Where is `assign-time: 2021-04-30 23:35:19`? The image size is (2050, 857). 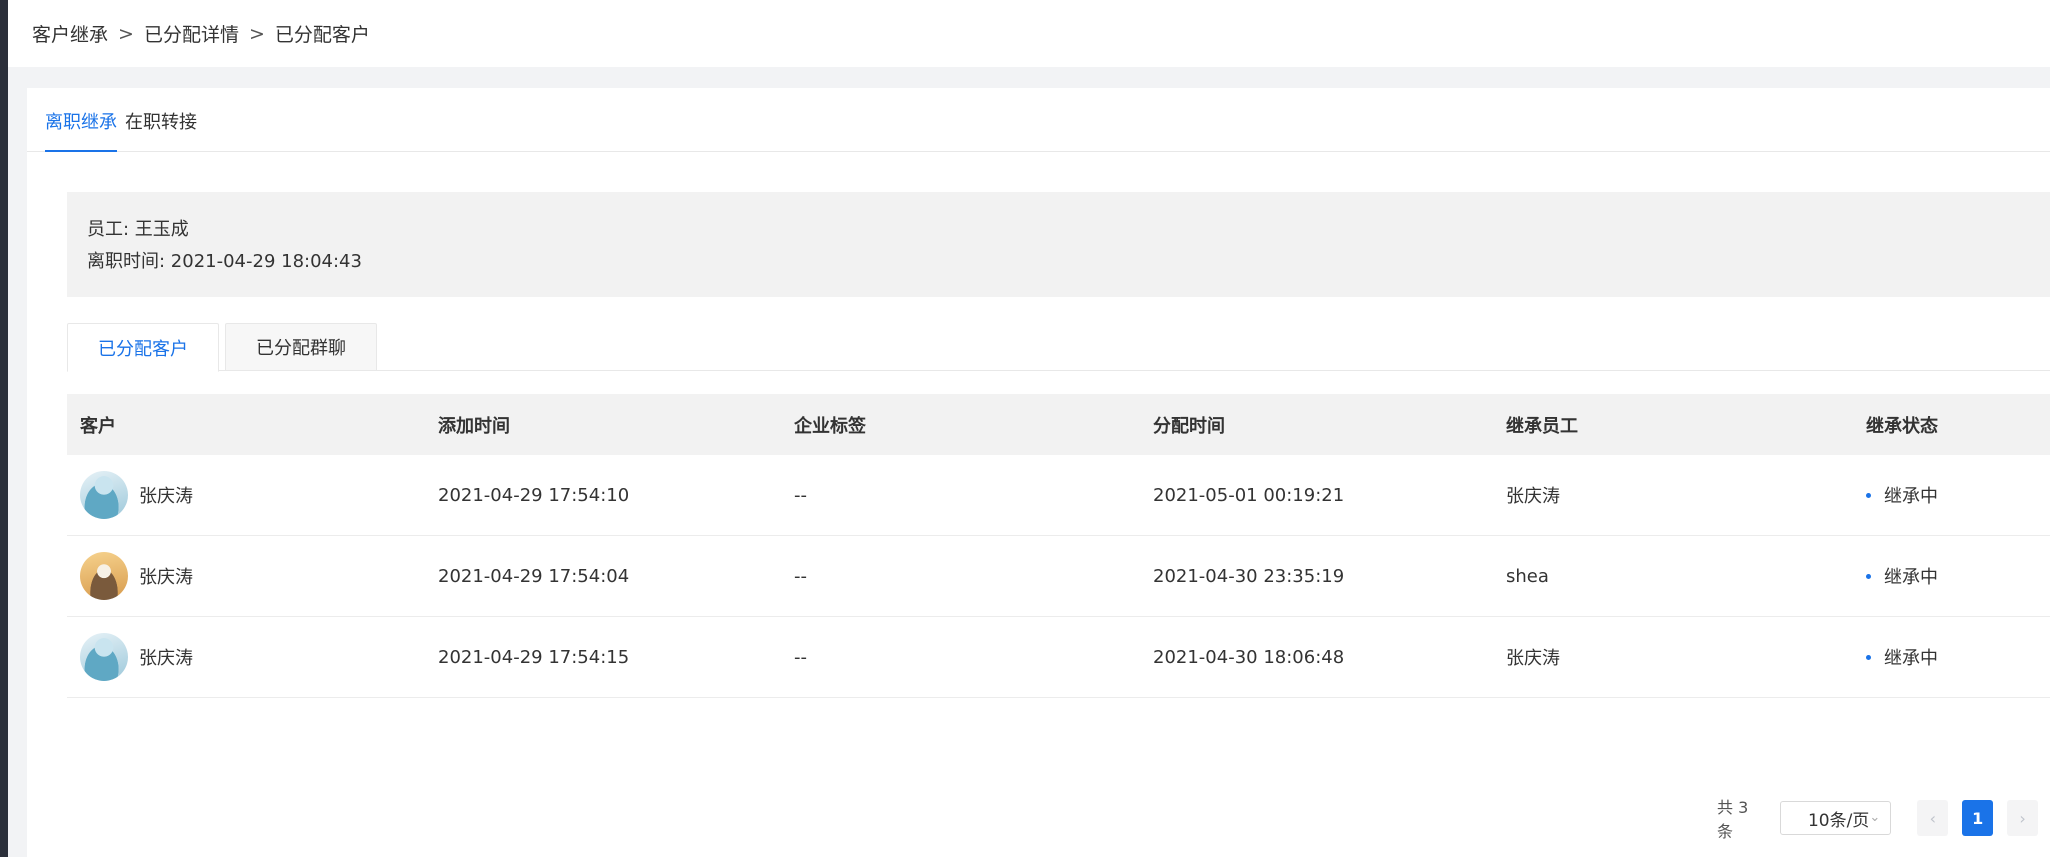
assign-time: 2021-04-30 23:35:19 is located at coordinates (1249, 576).